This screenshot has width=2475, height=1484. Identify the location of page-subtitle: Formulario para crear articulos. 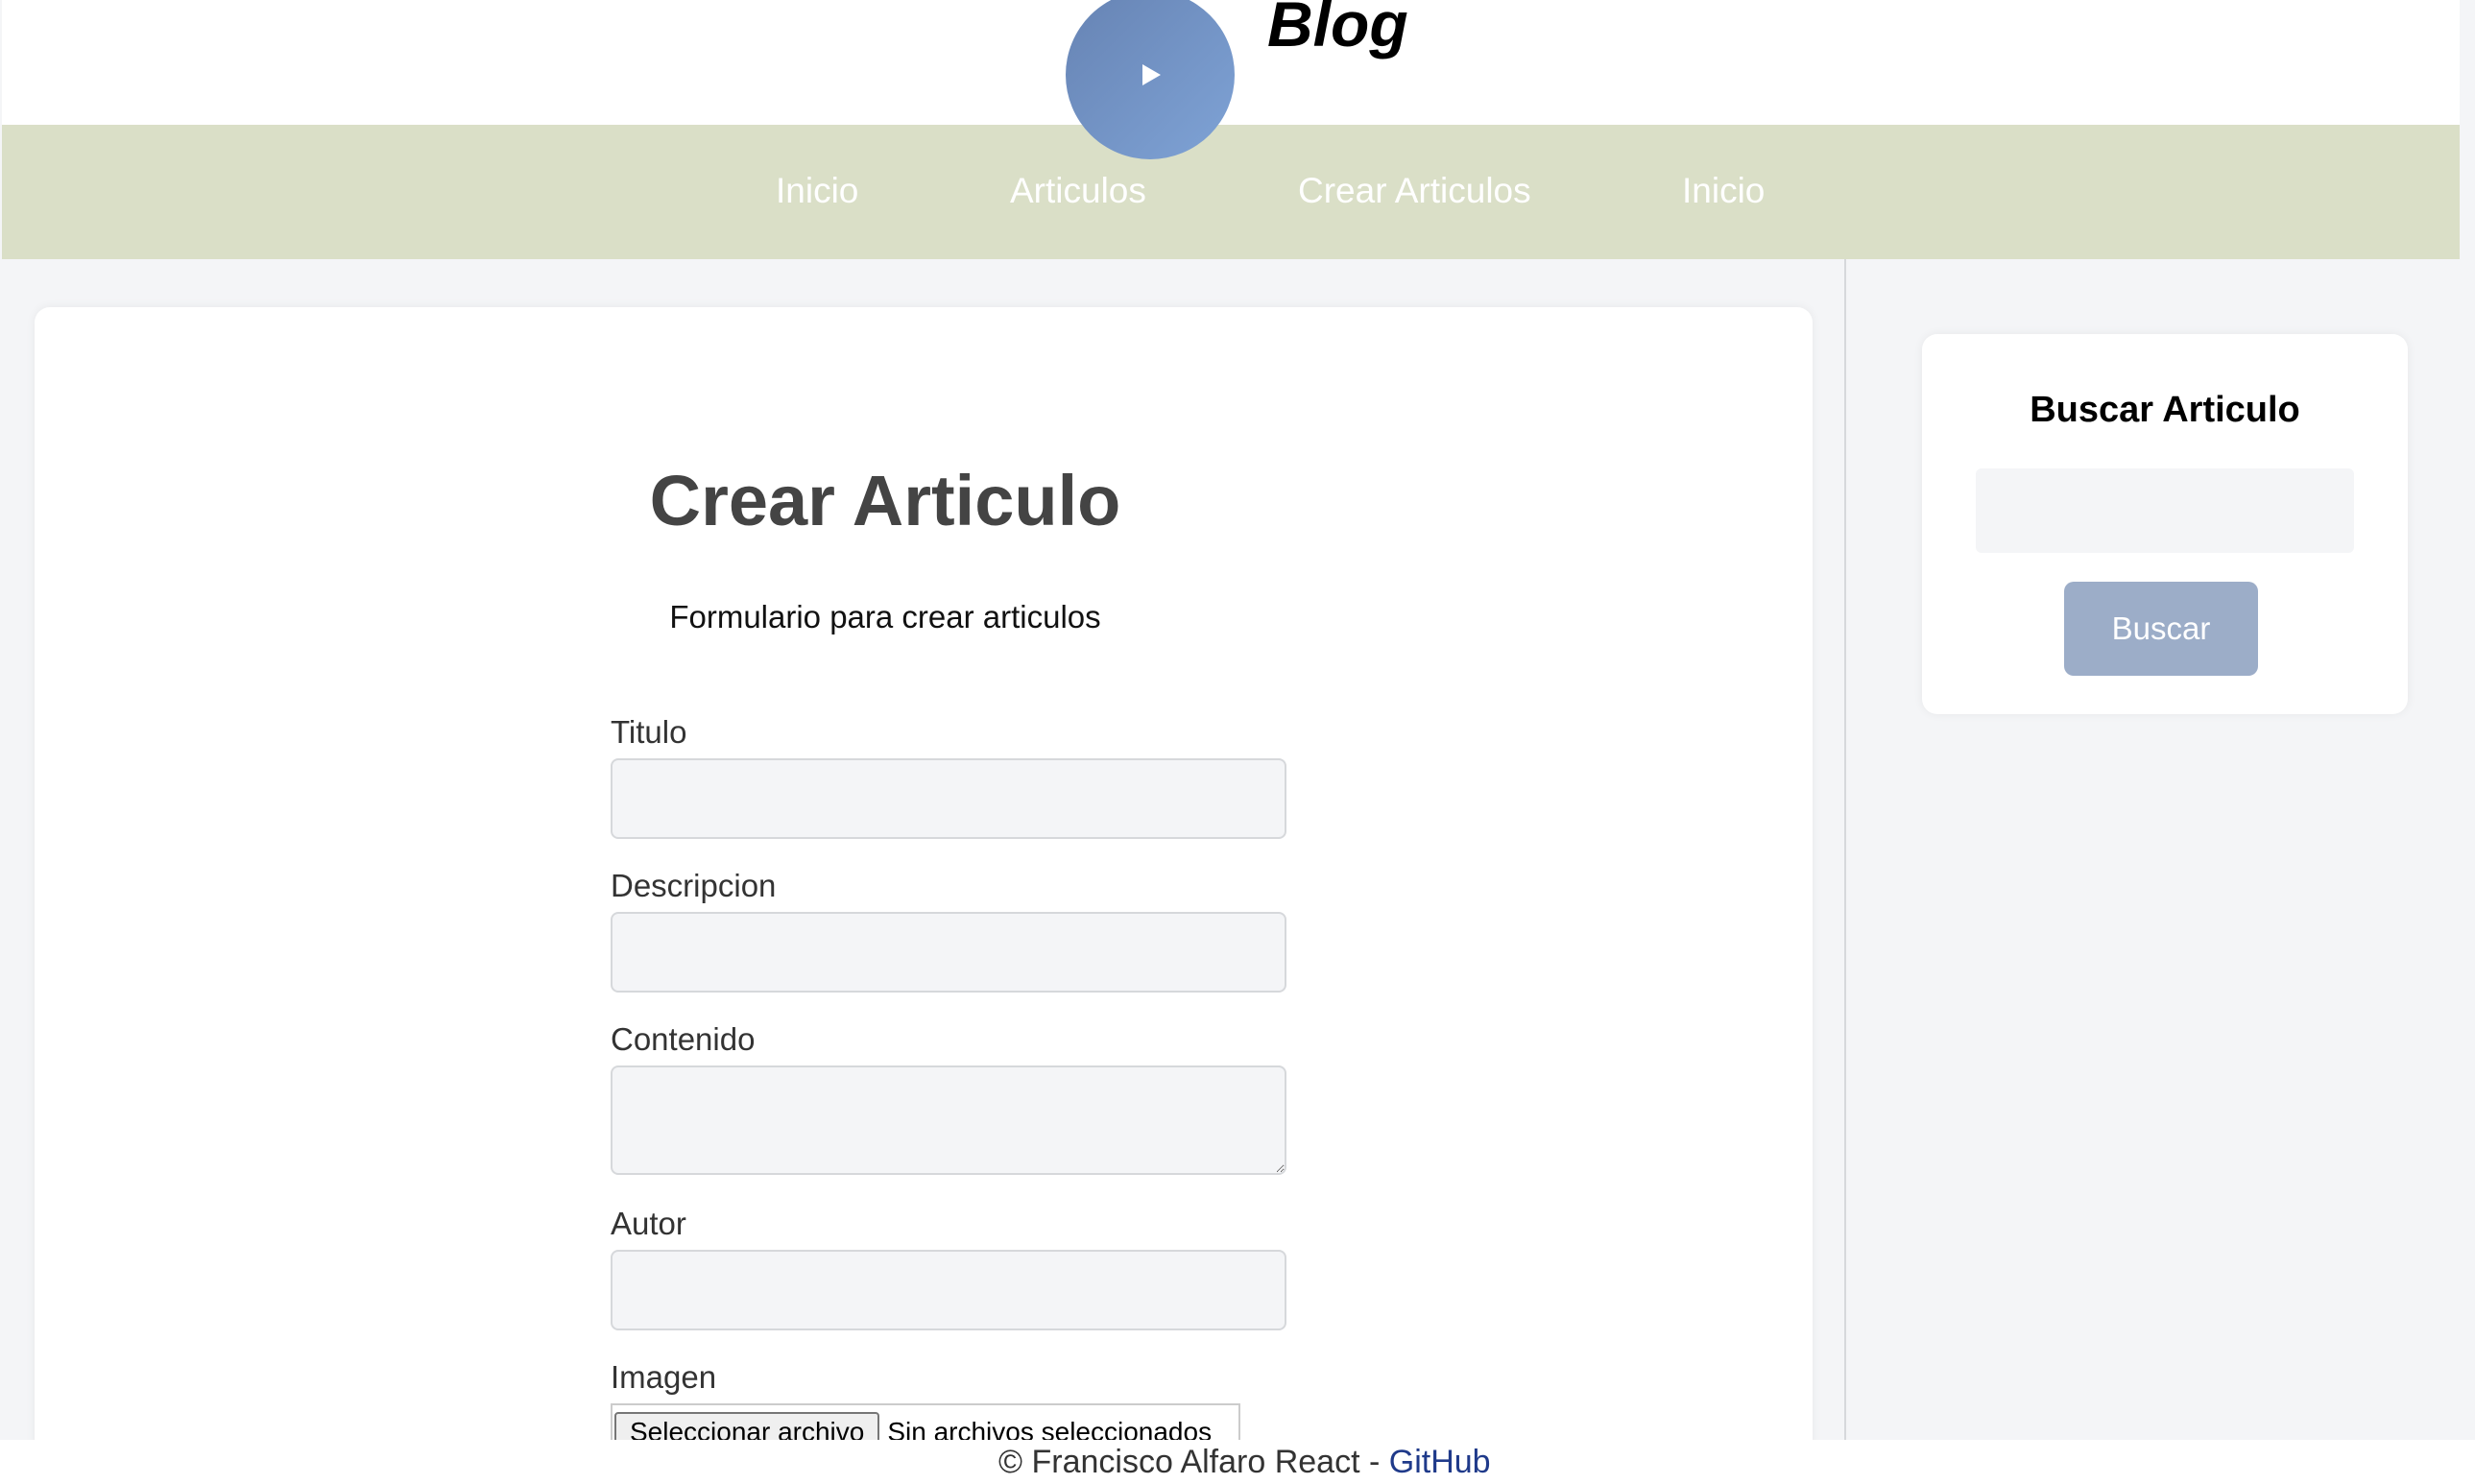
(885, 616).